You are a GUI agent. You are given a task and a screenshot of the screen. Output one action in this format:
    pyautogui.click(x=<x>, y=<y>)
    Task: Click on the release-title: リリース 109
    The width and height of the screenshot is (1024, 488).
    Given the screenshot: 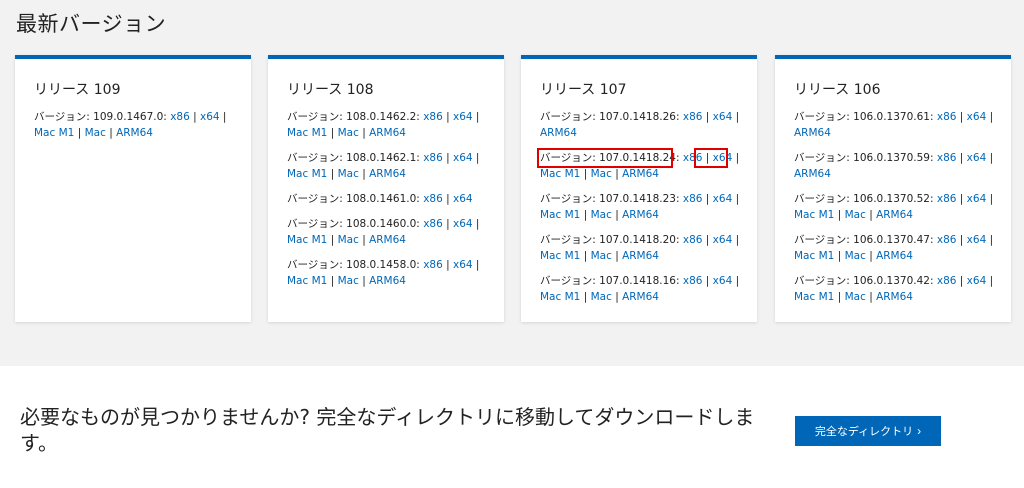 What is the action you would take?
    pyautogui.click(x=77, y=90)
    